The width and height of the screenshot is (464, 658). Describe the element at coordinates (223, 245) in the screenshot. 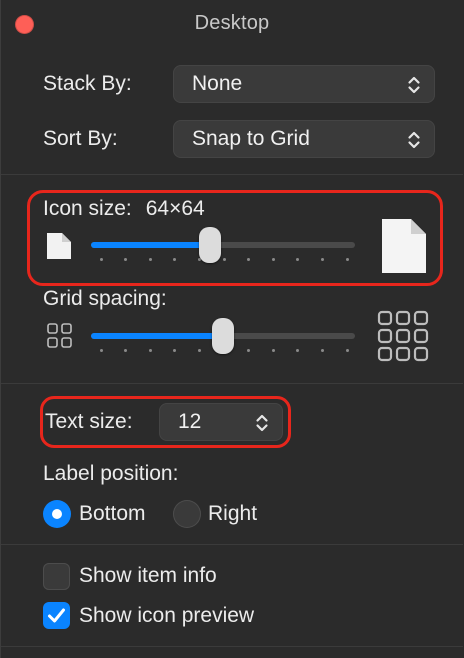

I see `icon-size-slider-track` at that location.